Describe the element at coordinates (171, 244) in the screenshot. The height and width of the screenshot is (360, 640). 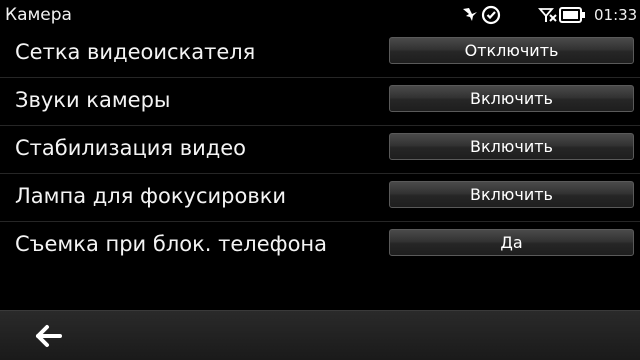
I see `setting-label: Съемка при блок. телефона` at that location.